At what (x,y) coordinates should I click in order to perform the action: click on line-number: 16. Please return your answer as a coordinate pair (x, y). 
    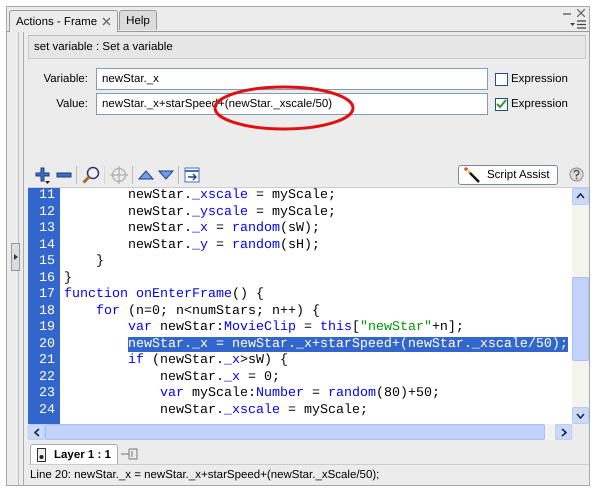
    Looking at the image, I should click on (47, 278).